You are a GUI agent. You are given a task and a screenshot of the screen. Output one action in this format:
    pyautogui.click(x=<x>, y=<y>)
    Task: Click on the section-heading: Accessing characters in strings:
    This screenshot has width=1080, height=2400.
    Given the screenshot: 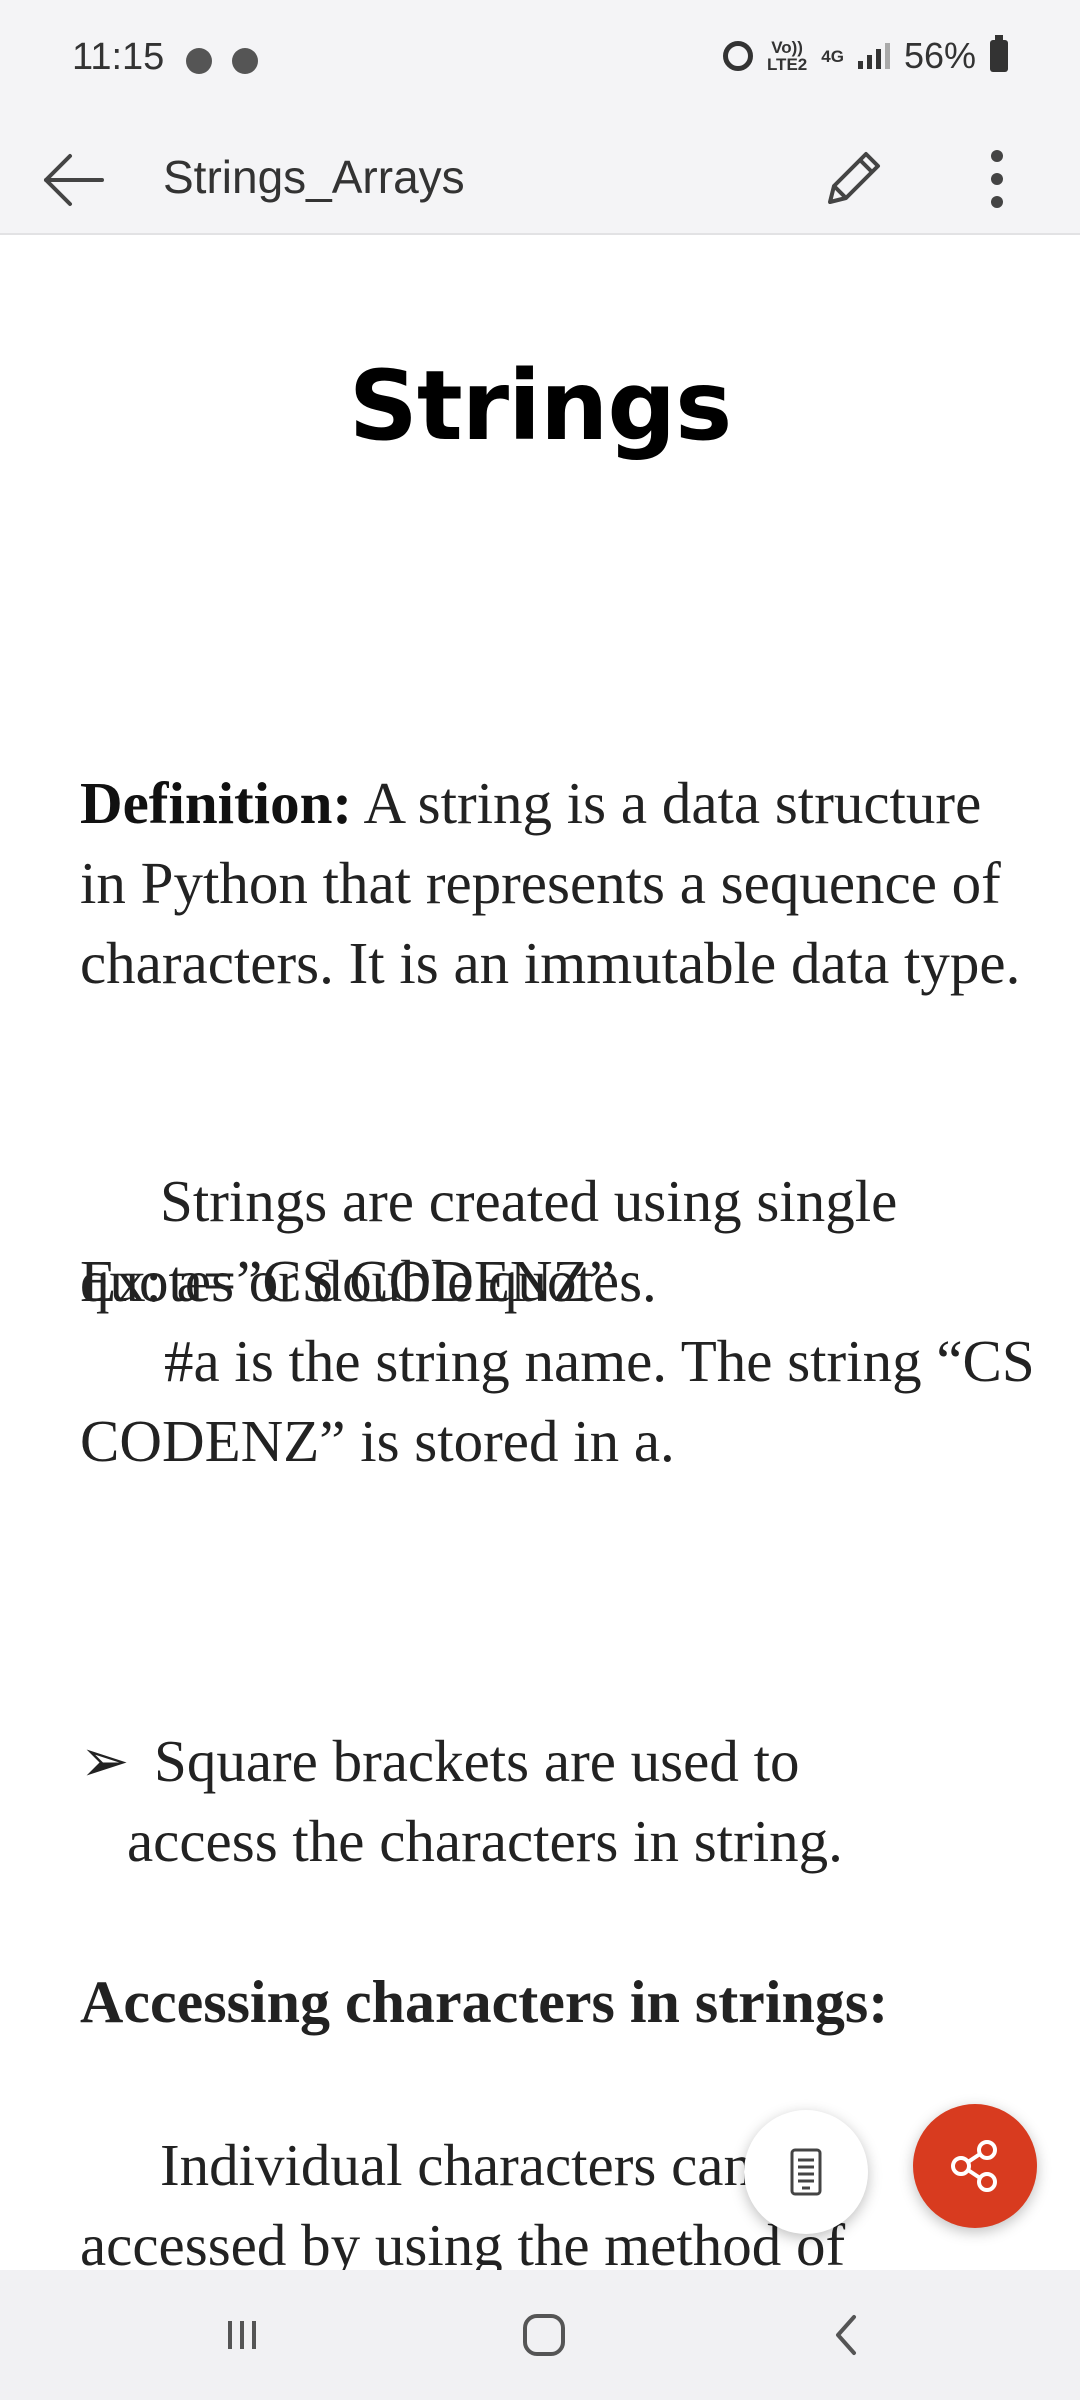 What is the action you would take?
    pyautogui.click(x=484, y=2002)
    